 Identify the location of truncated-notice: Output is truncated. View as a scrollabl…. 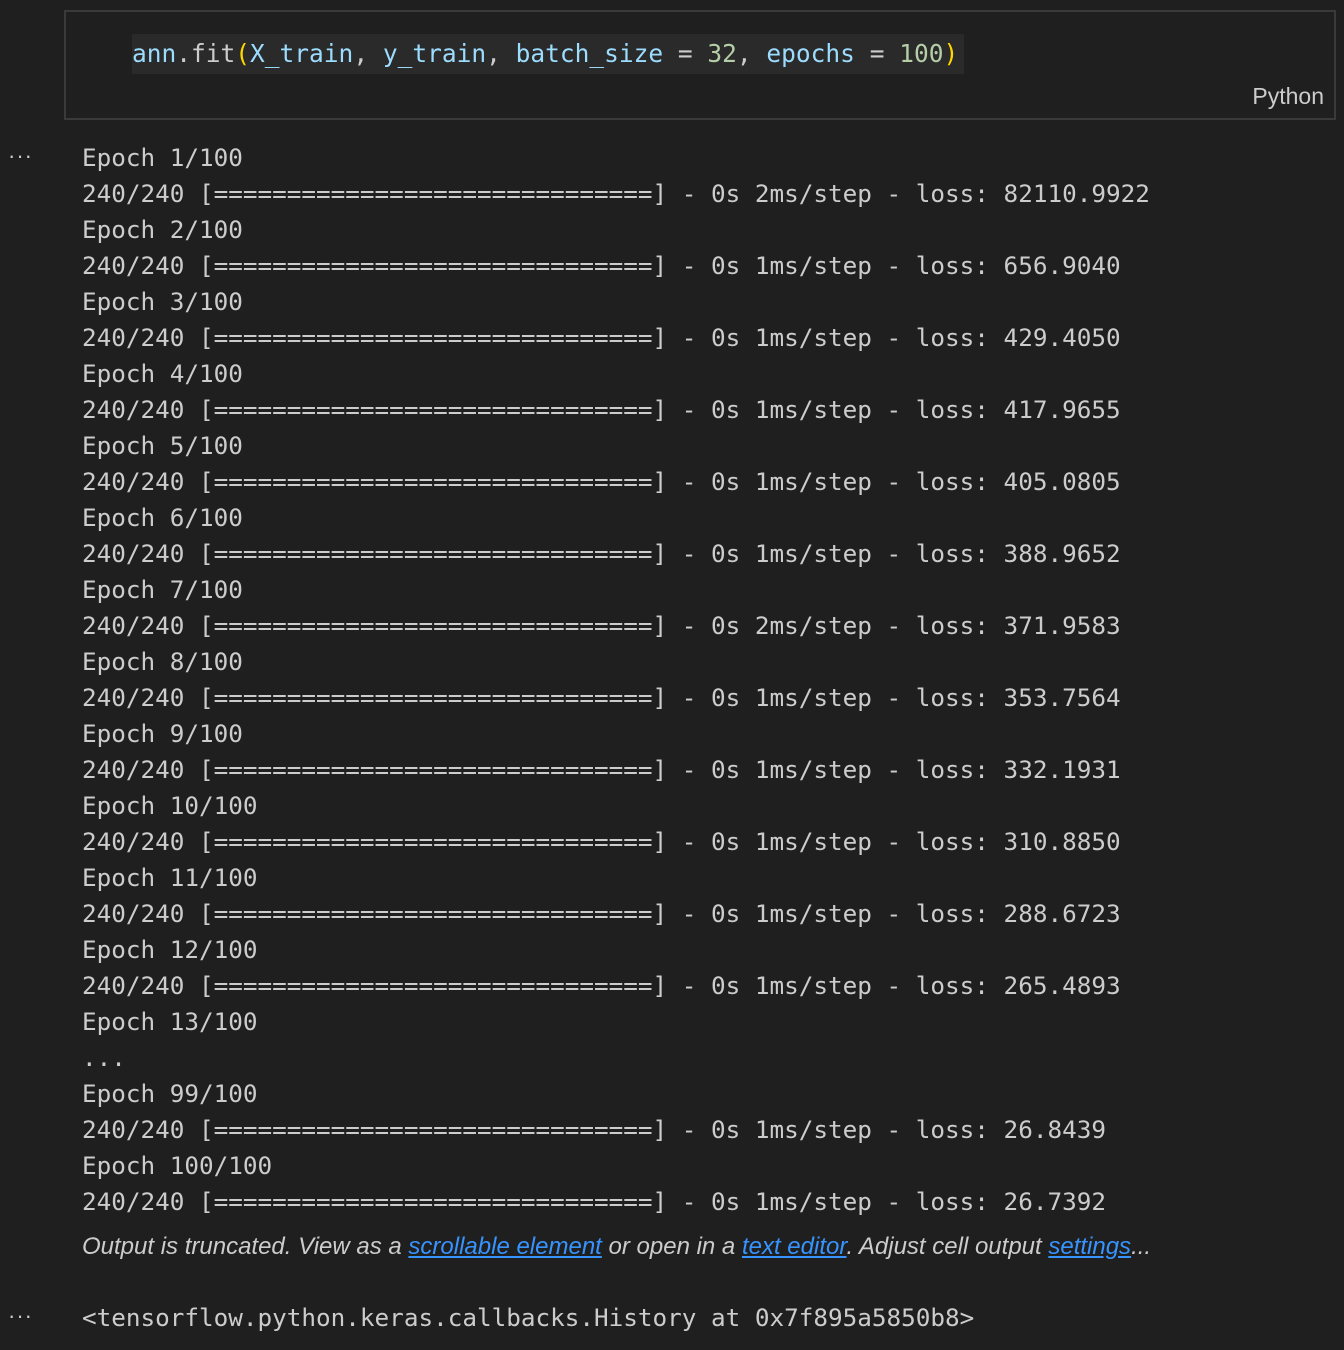
(616, 1247).